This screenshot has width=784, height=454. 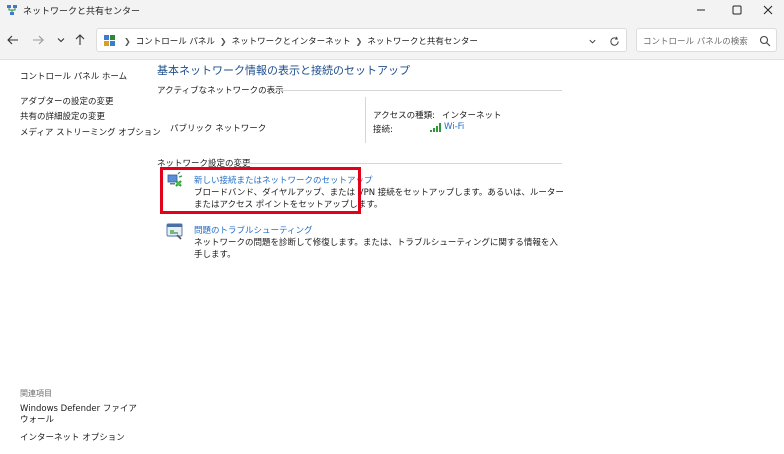 I want to click on search-input: コントロール パネルの検索, so click(x=706, y=40).